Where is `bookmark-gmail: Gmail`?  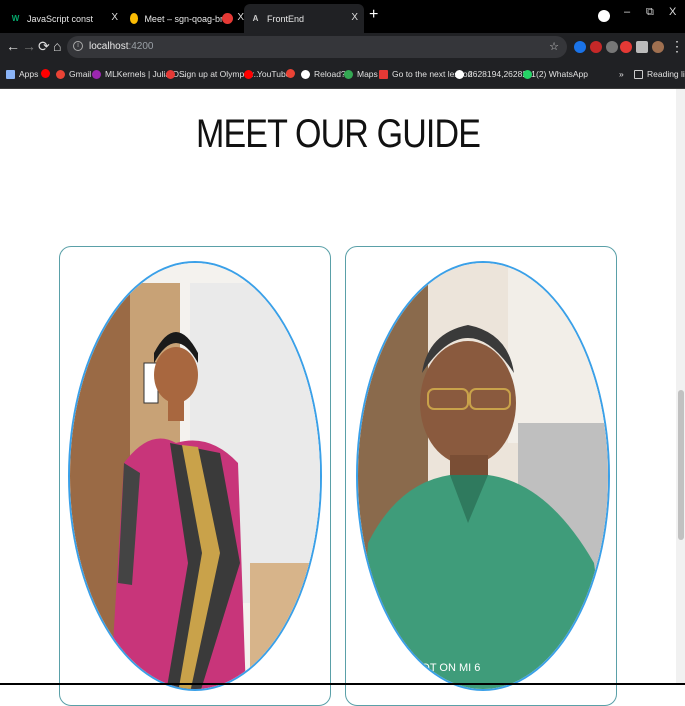
bookmark-gmail: Gmail is located at coordinates (73, 74).